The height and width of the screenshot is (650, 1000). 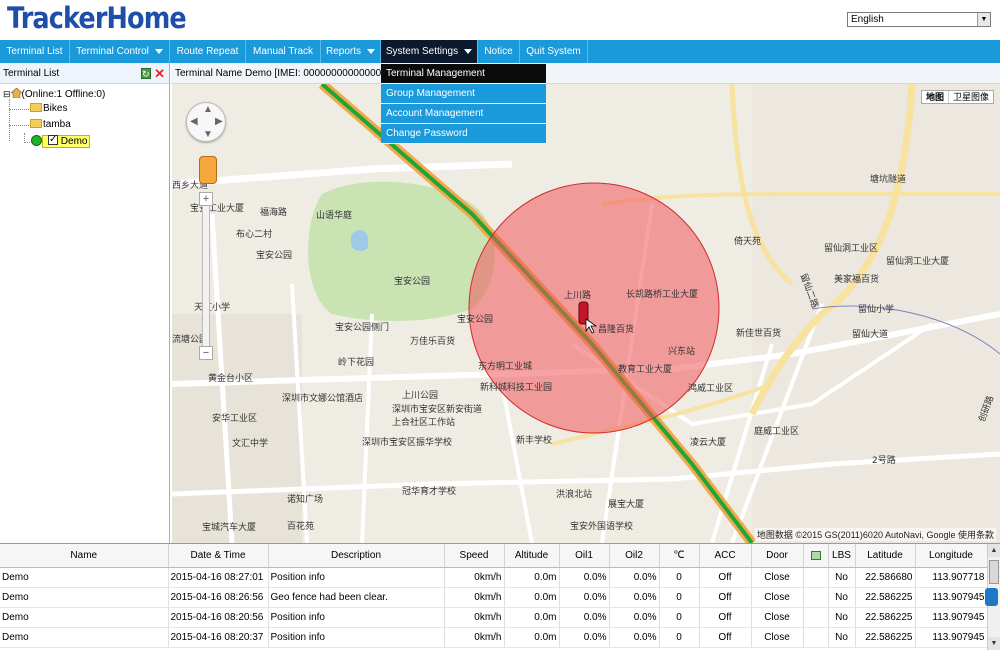 What do you see at coordinates (206, 353) in the screenshot?
I see `zoom-out-button: −` at bounding box center [206, 353].